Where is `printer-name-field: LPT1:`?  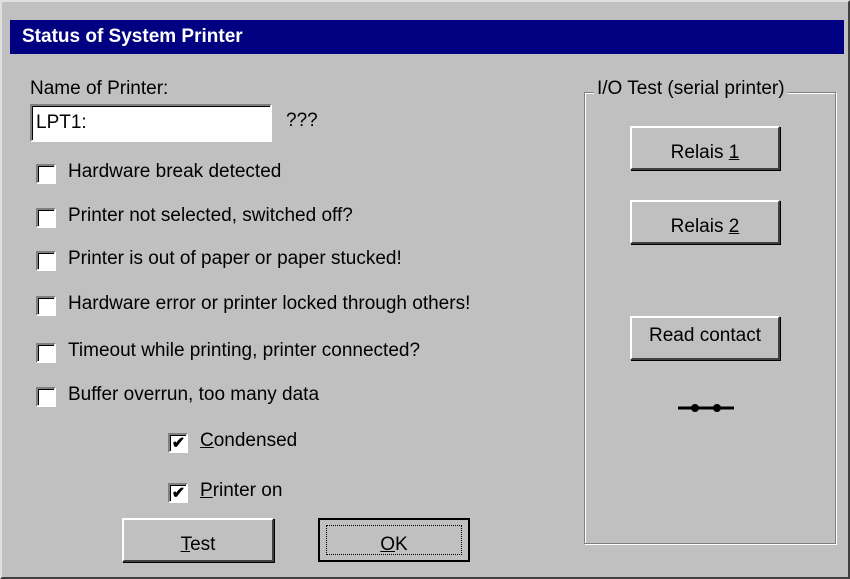 printer-name-field: LPT1: is located at coordinates (151, 123).